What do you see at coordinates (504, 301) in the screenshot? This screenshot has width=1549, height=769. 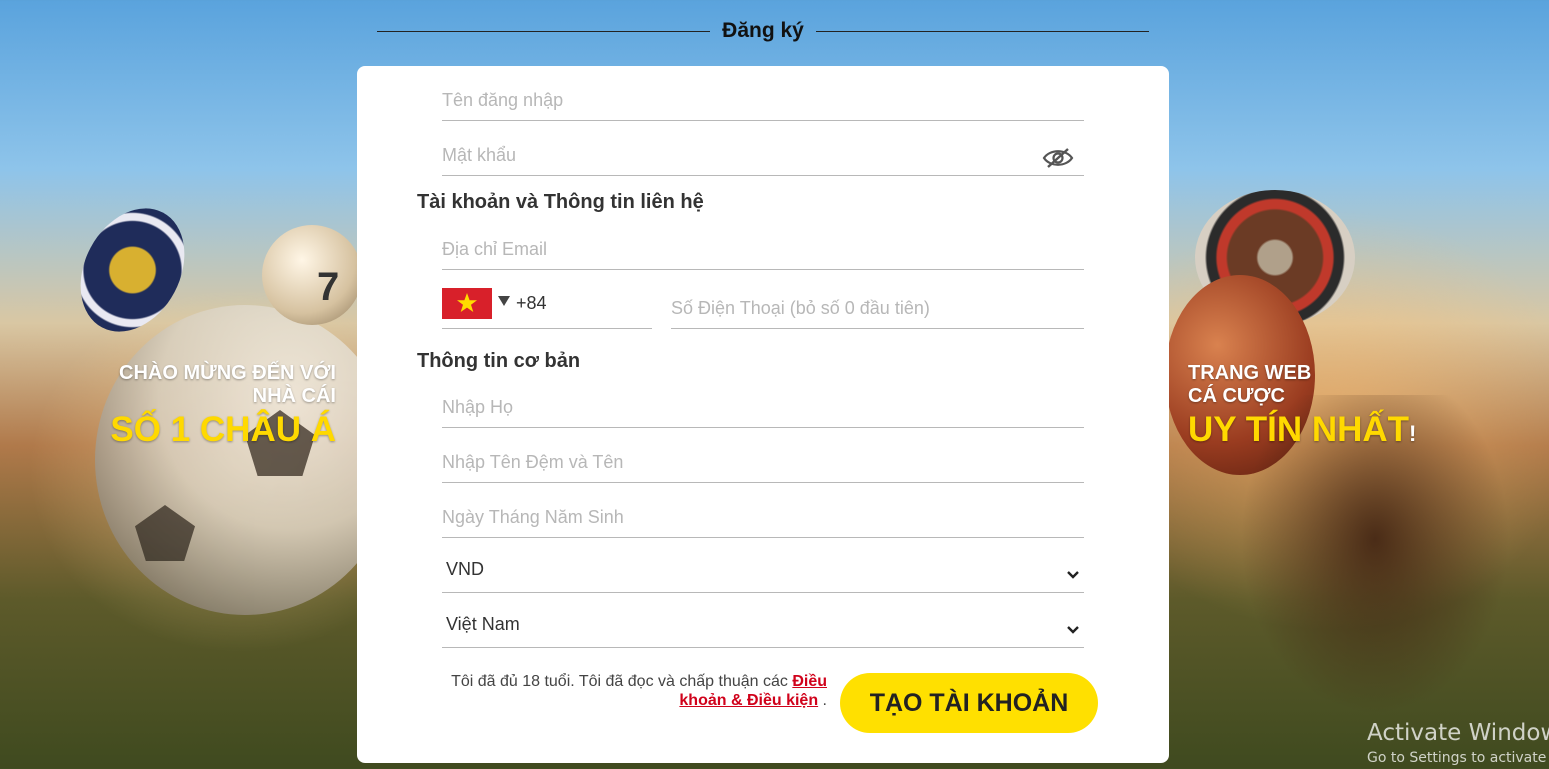 I see `caret-down-icon` at bounding box center [504, 301].